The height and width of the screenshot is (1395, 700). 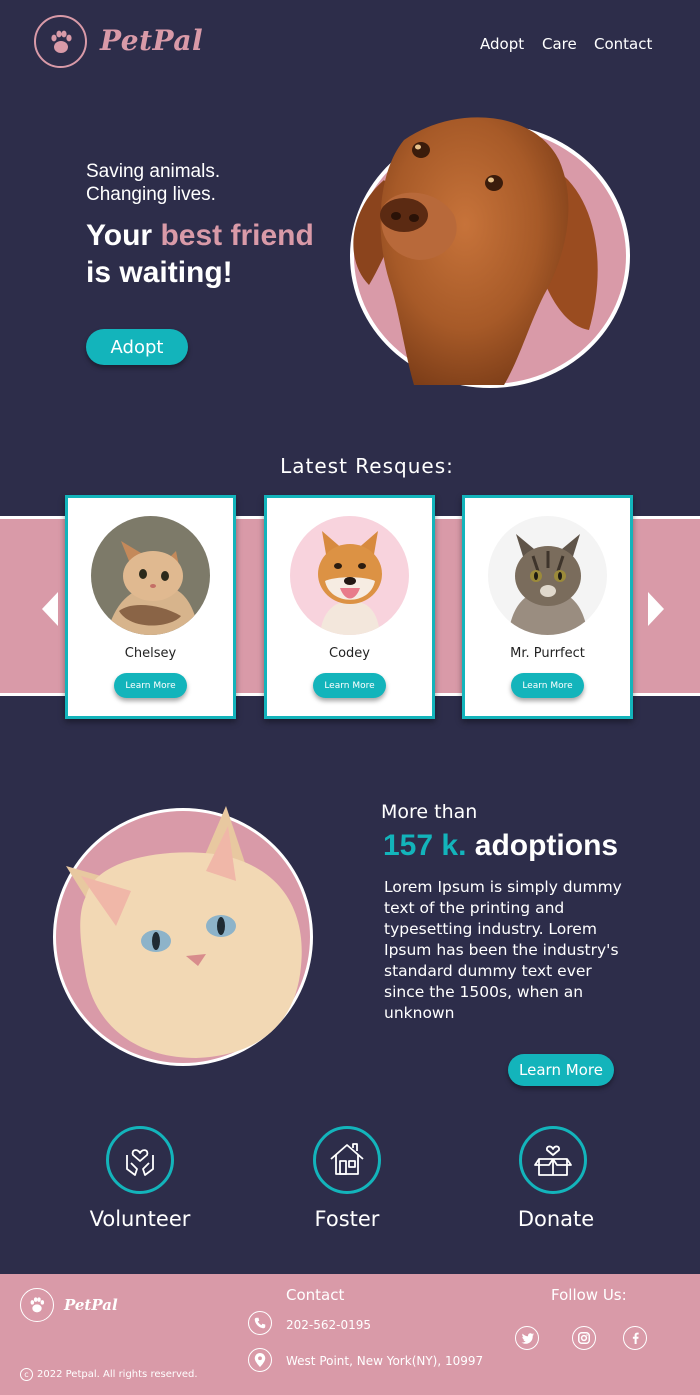 I want to click on adoptions-label: adoptions, so click(x=542, y=845).